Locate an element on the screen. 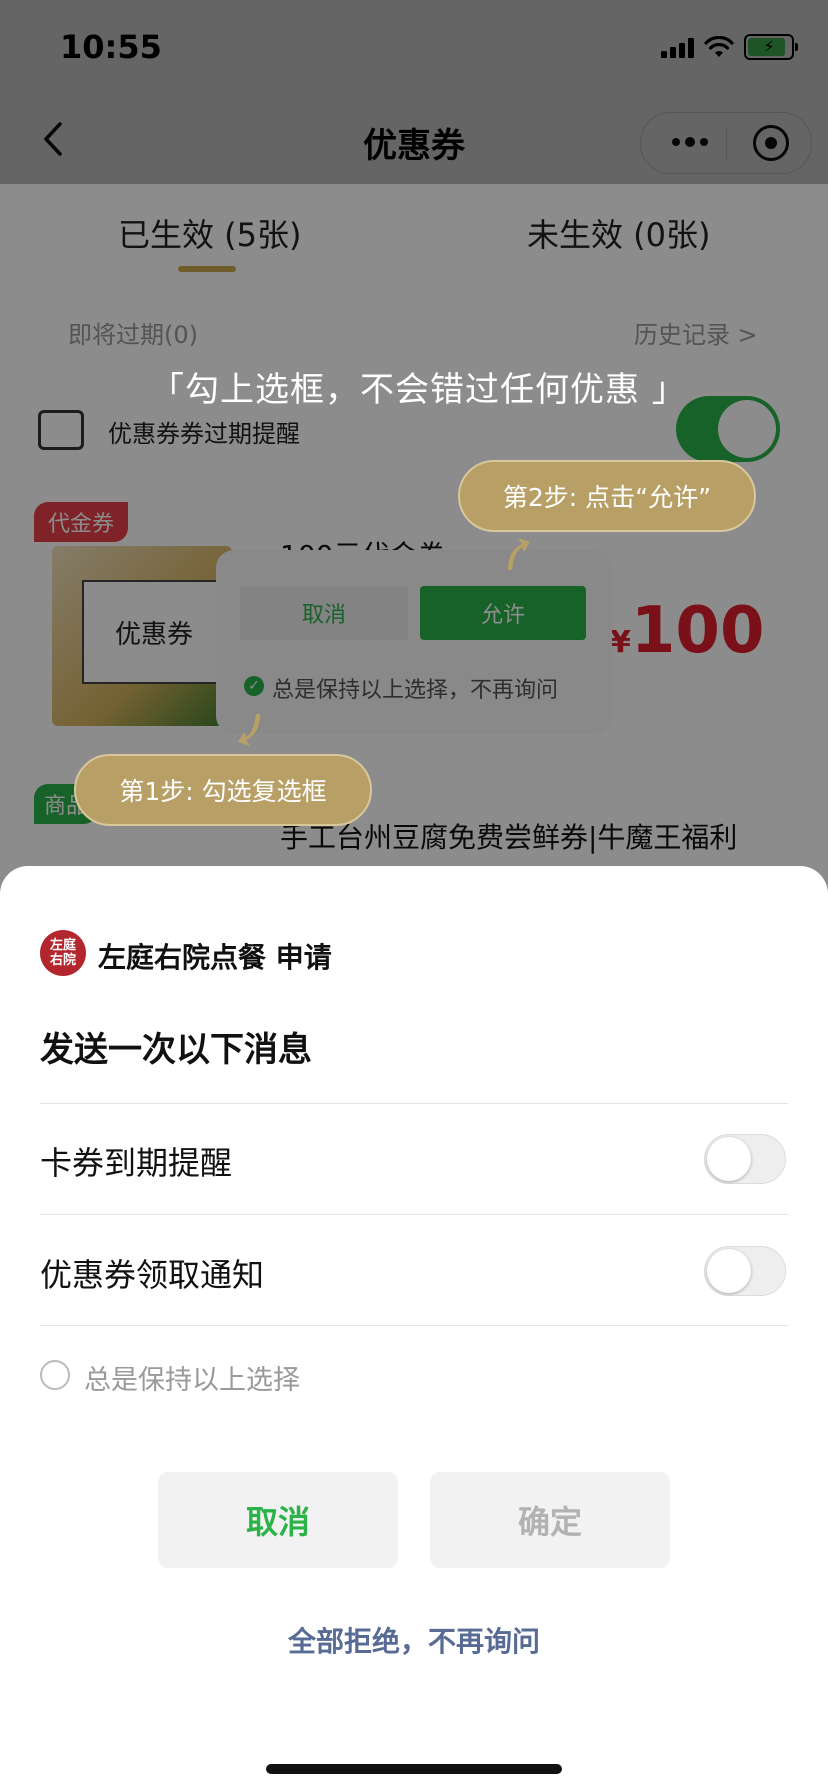 The height and width of the screenshot is (1792, 828). coupon-notice-switch is located at coordinates (745, 1271).